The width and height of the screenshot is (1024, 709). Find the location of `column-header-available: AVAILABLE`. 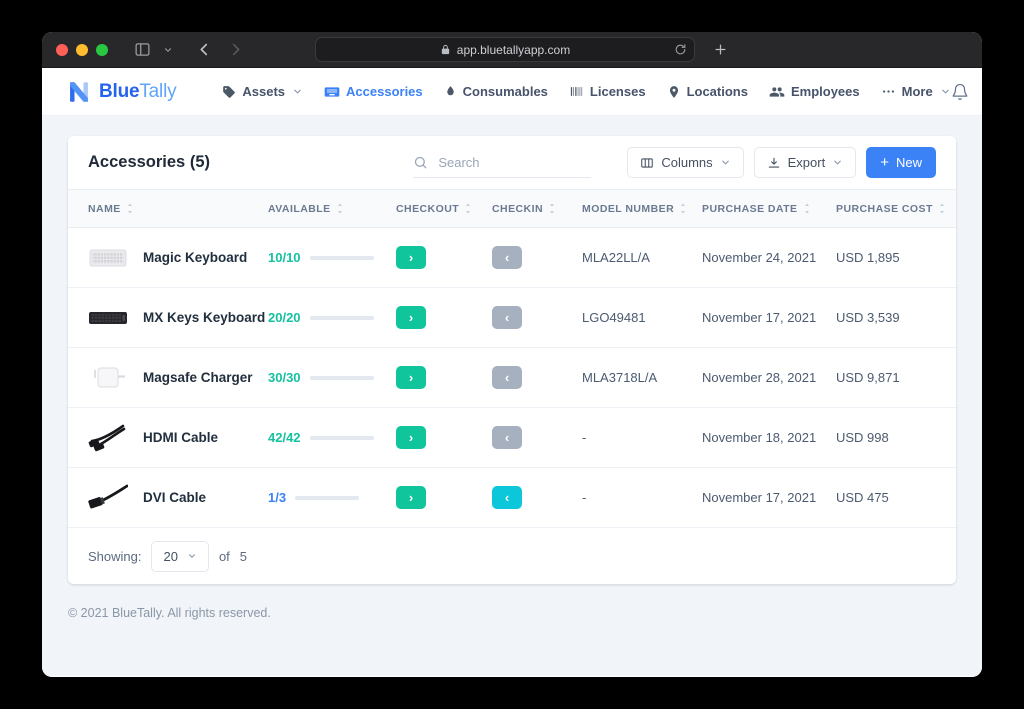

column-header-available: AVAILABLE is located at coordinates (332, 209).